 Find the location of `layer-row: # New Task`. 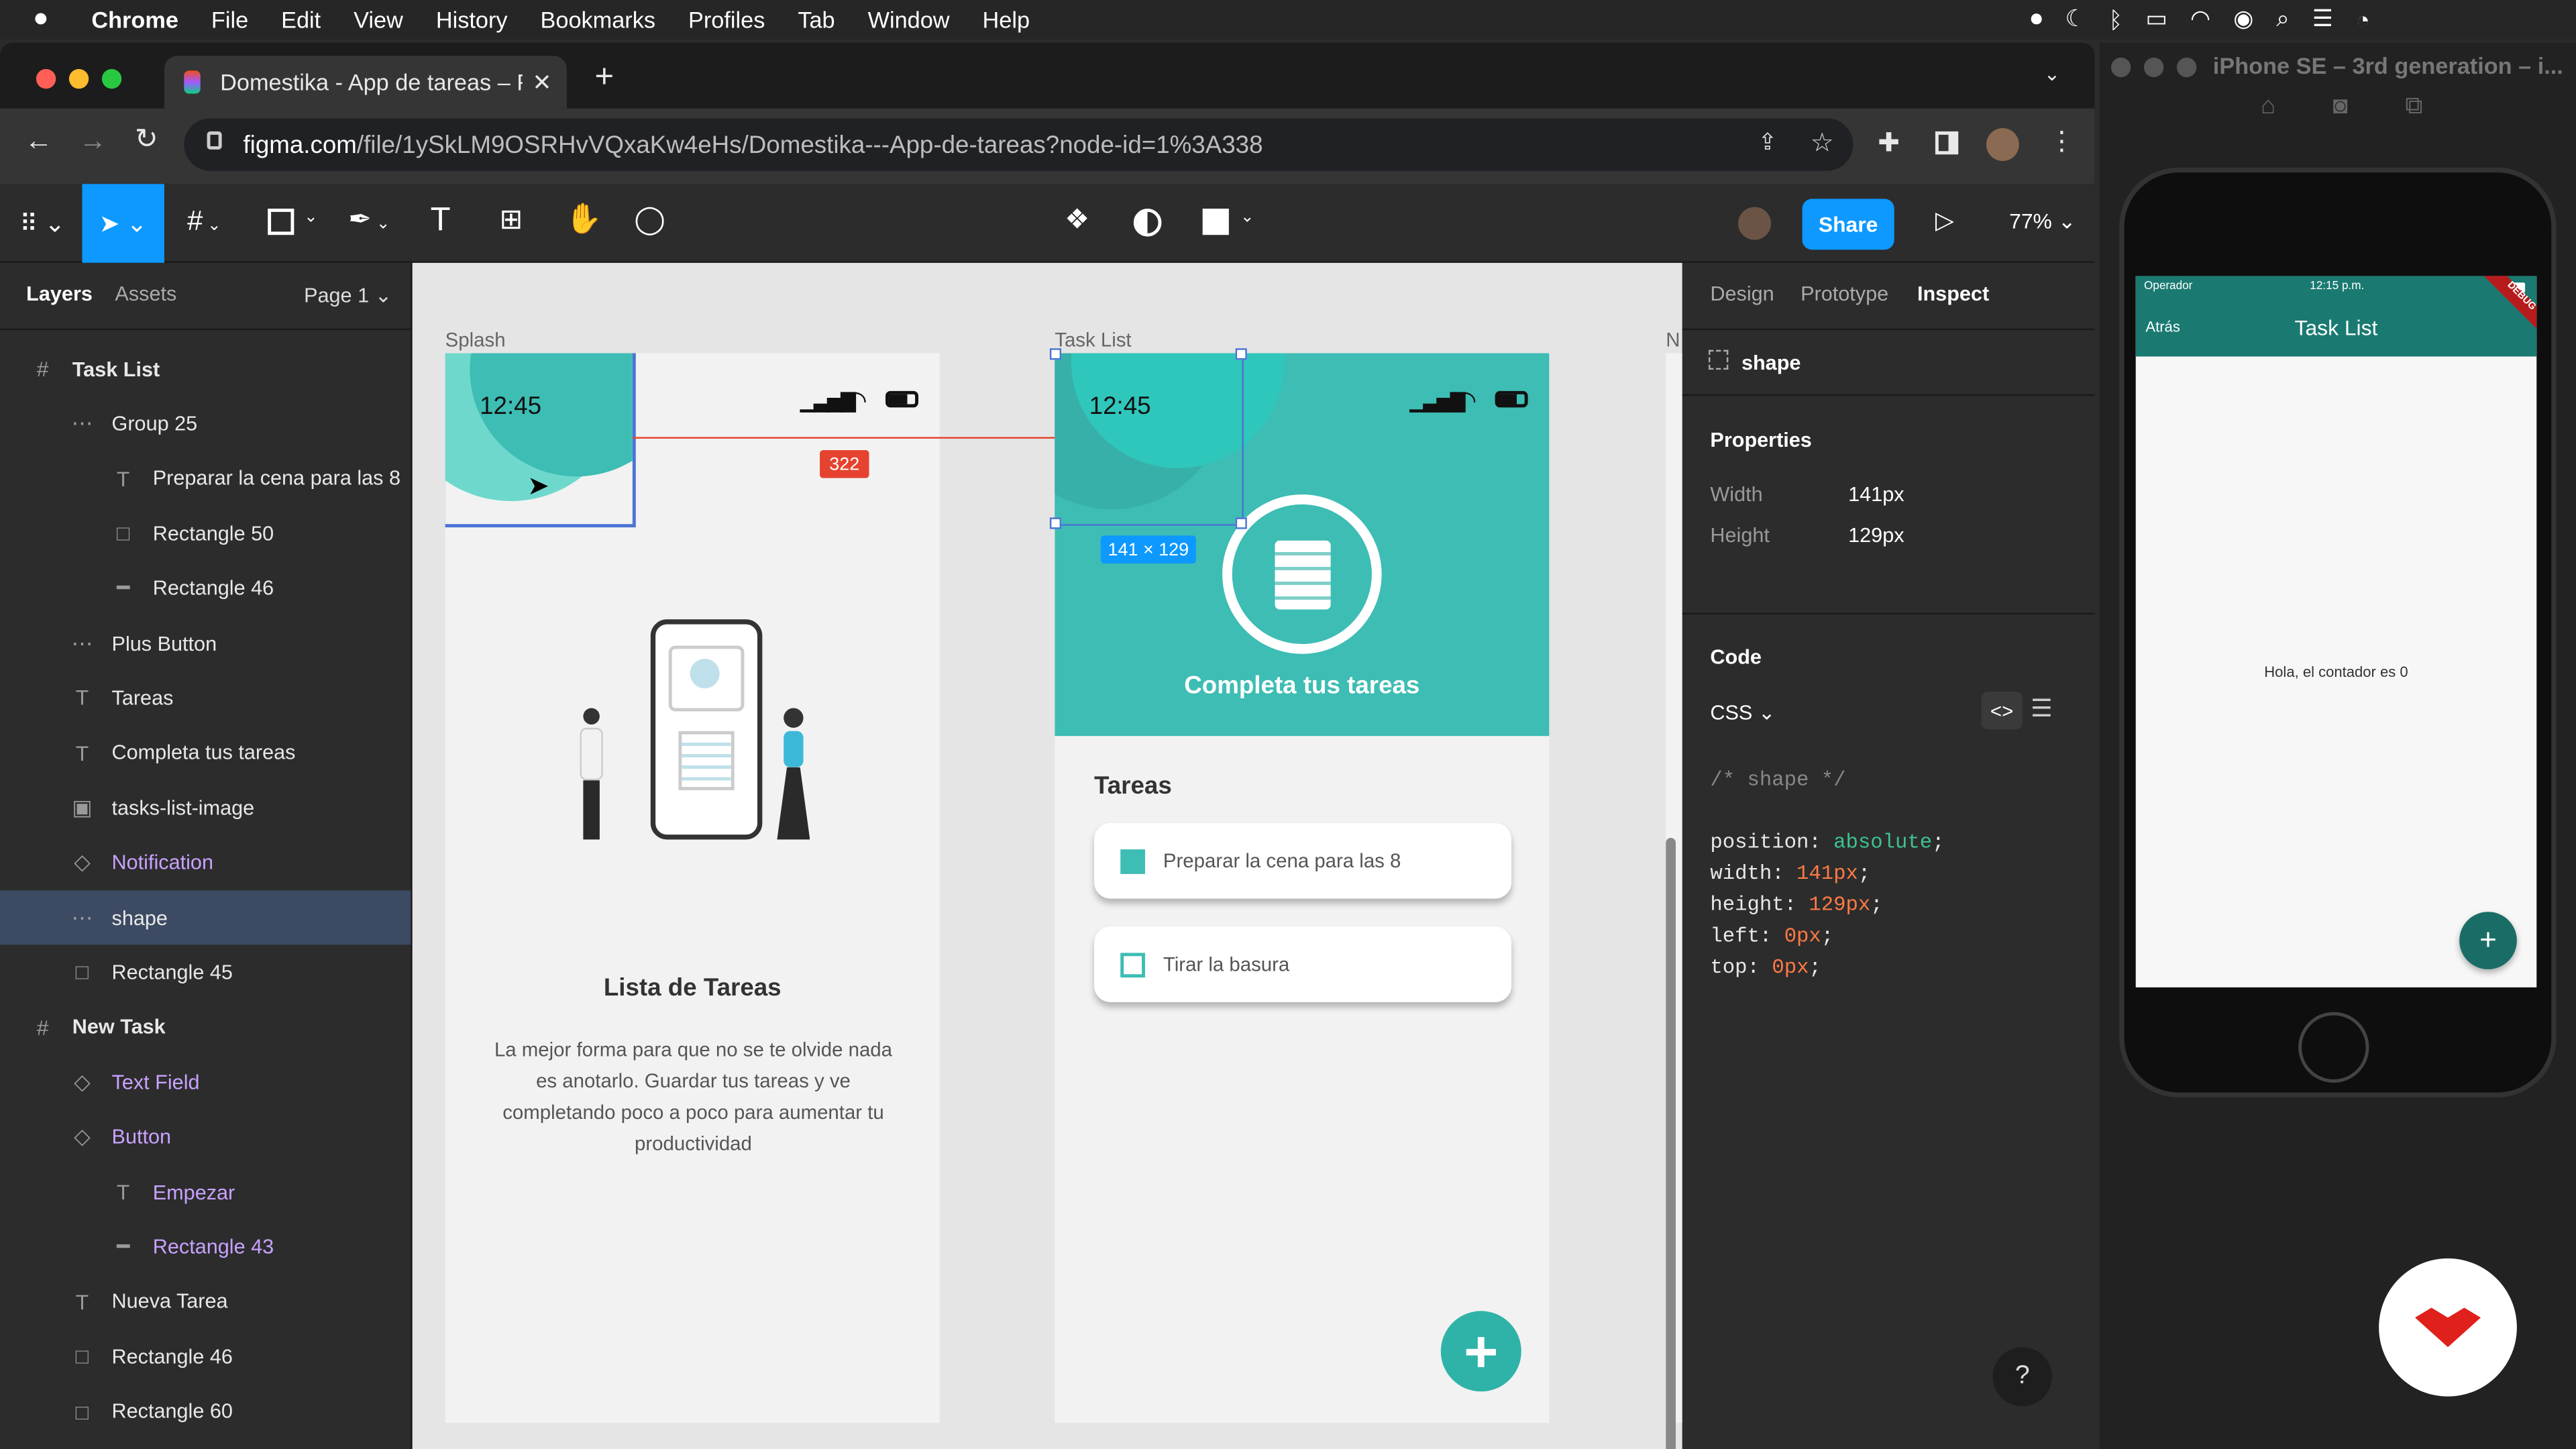

layer-row: # New Task is located at coordinates (205, 1027).